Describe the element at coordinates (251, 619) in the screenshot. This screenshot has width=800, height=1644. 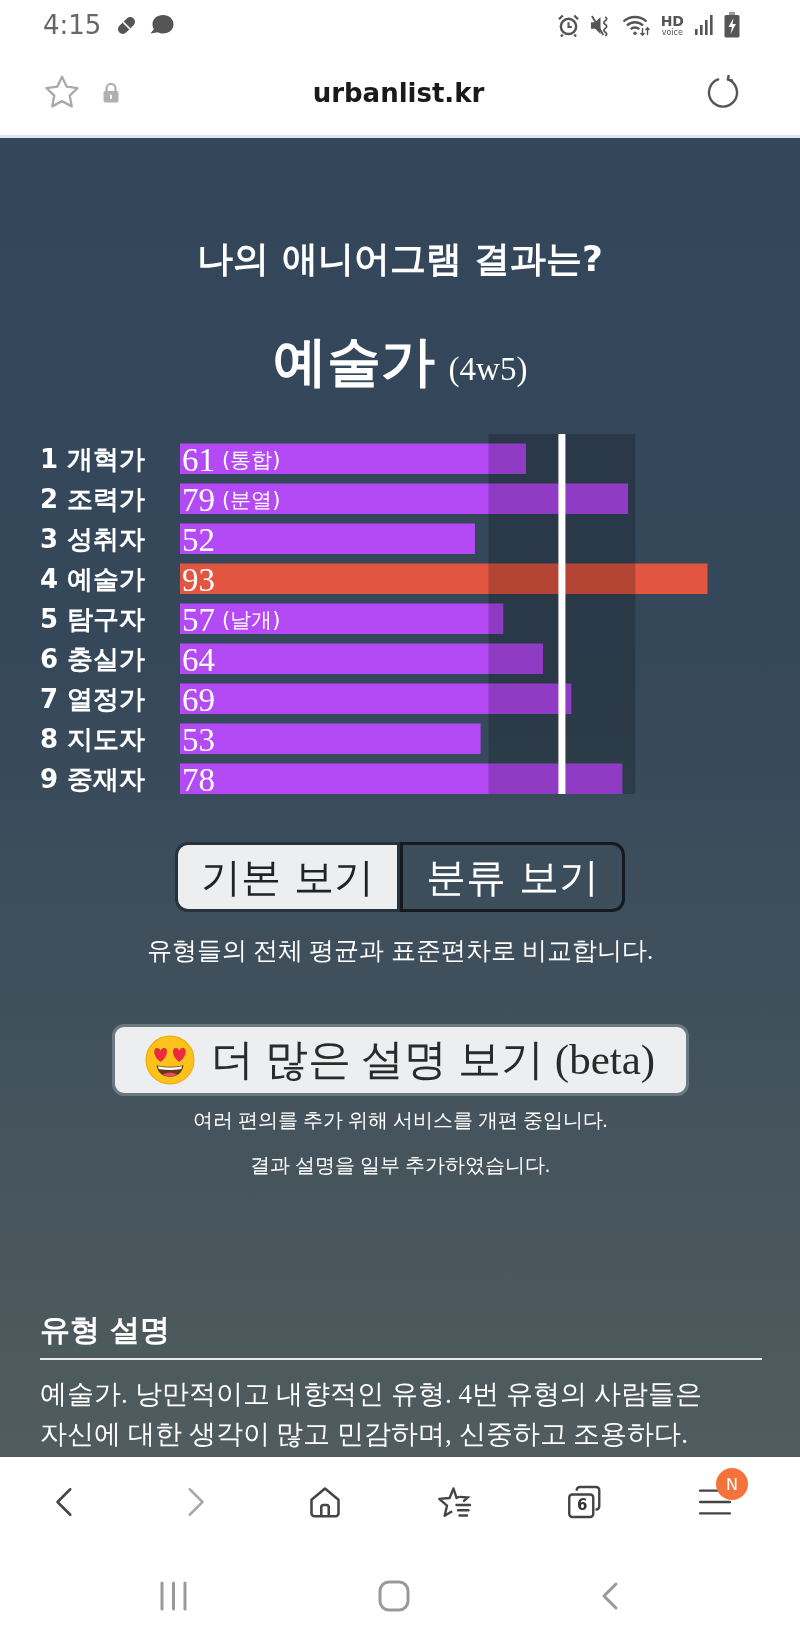
I see `annotation-label: (날개)` at that location.